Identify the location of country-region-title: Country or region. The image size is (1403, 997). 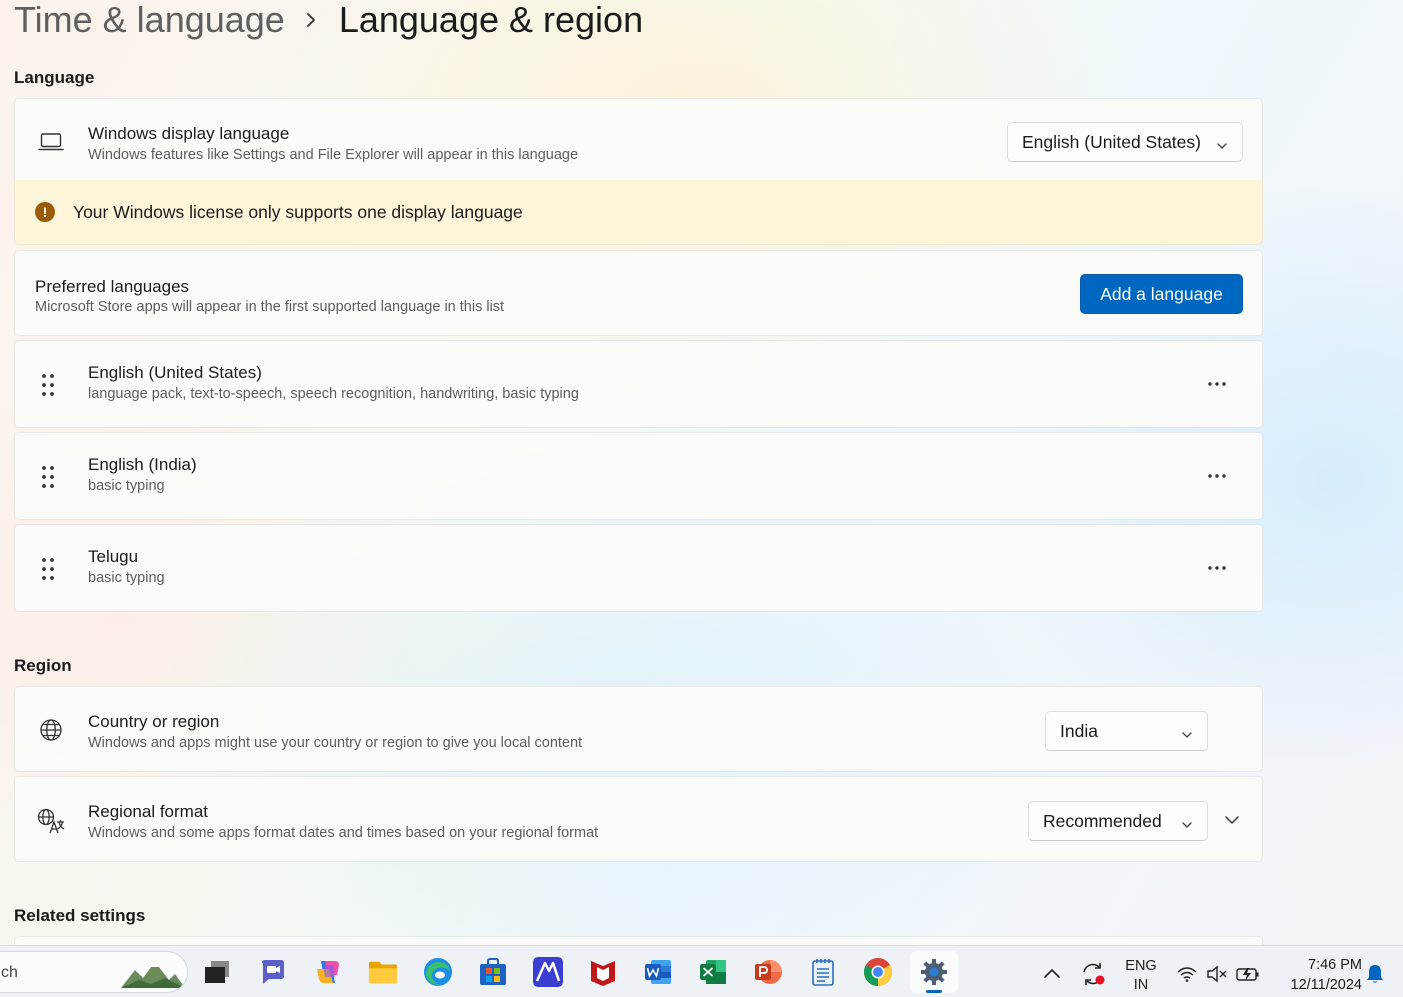
(154, 721).